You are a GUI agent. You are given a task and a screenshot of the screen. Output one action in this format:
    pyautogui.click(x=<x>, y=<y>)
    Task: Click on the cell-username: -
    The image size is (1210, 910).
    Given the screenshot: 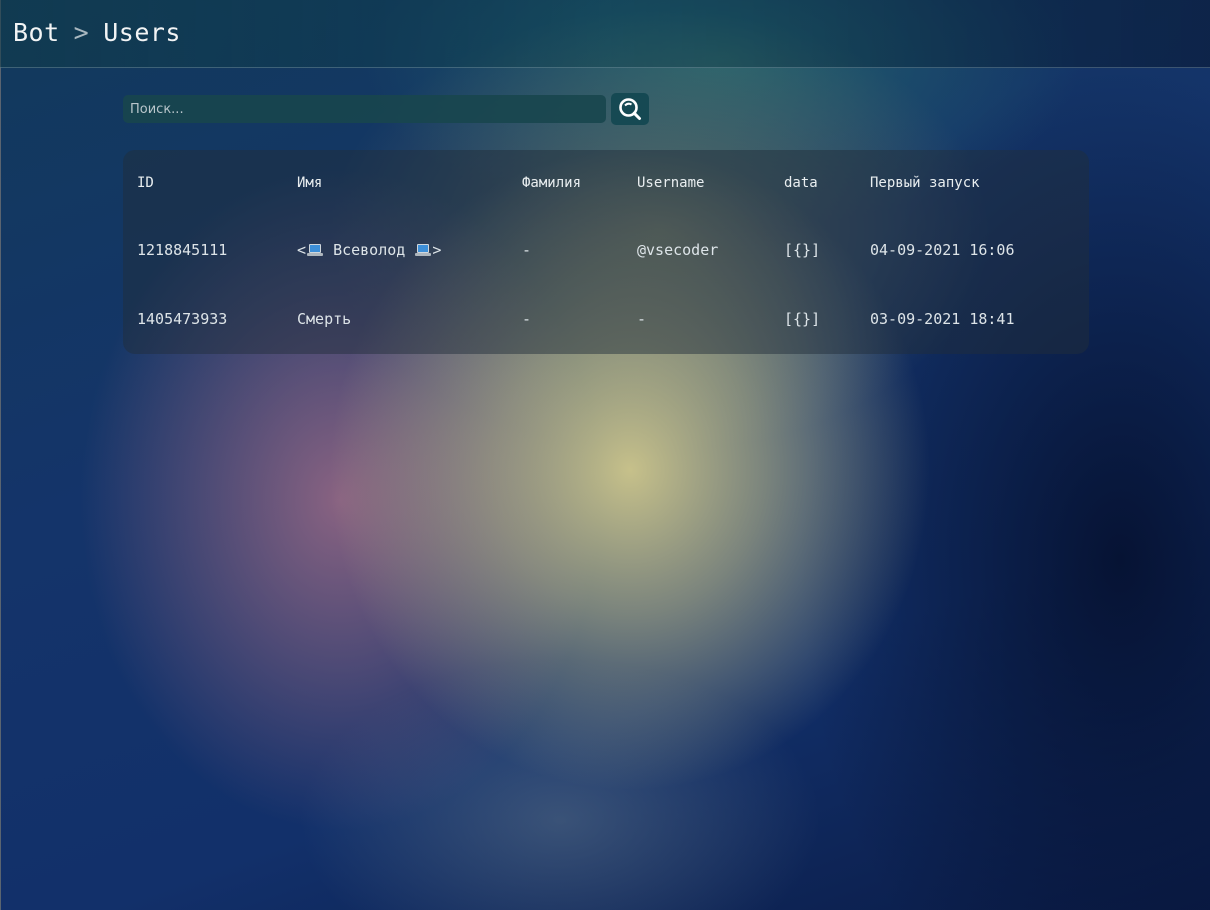 What is the action you would take?
    pyautogui.click(x=642, y=319)
    